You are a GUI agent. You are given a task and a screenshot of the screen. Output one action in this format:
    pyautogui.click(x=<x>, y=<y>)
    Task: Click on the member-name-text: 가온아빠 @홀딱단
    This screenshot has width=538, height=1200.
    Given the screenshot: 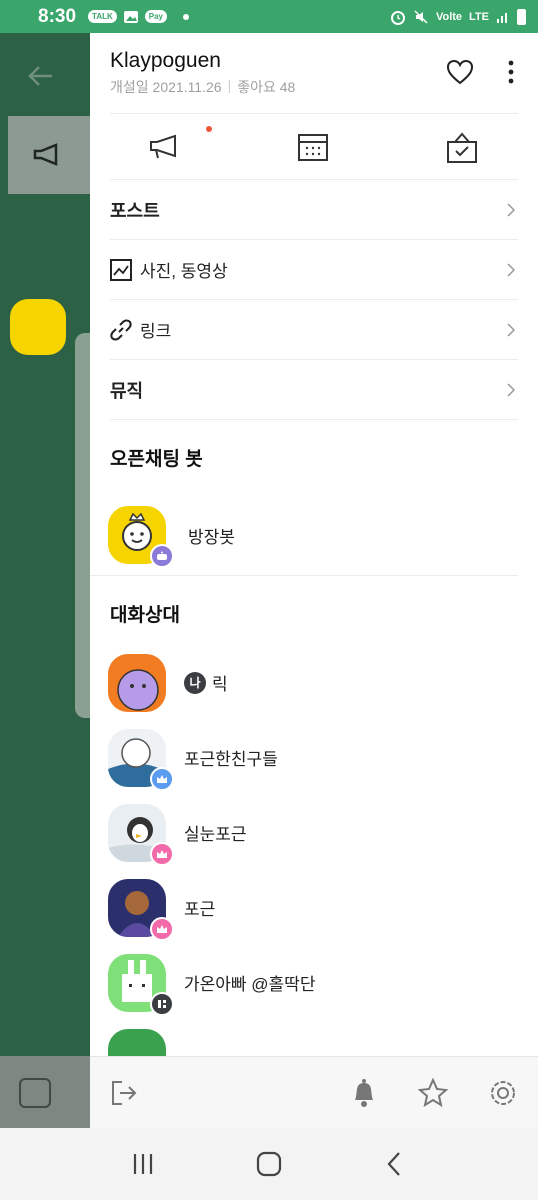 What is the action you would take?
    pyautogui.click(x=250, y=984)
    